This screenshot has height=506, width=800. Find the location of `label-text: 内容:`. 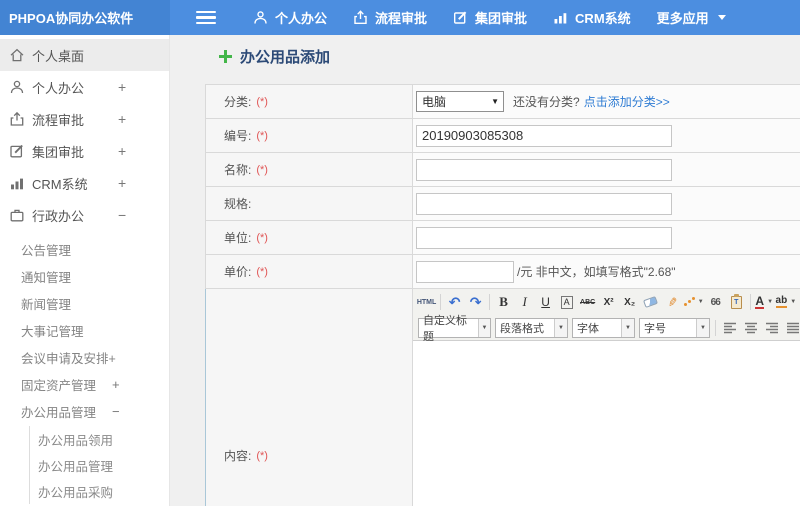

label-text: 内容: is located at coordinates (238, 456).